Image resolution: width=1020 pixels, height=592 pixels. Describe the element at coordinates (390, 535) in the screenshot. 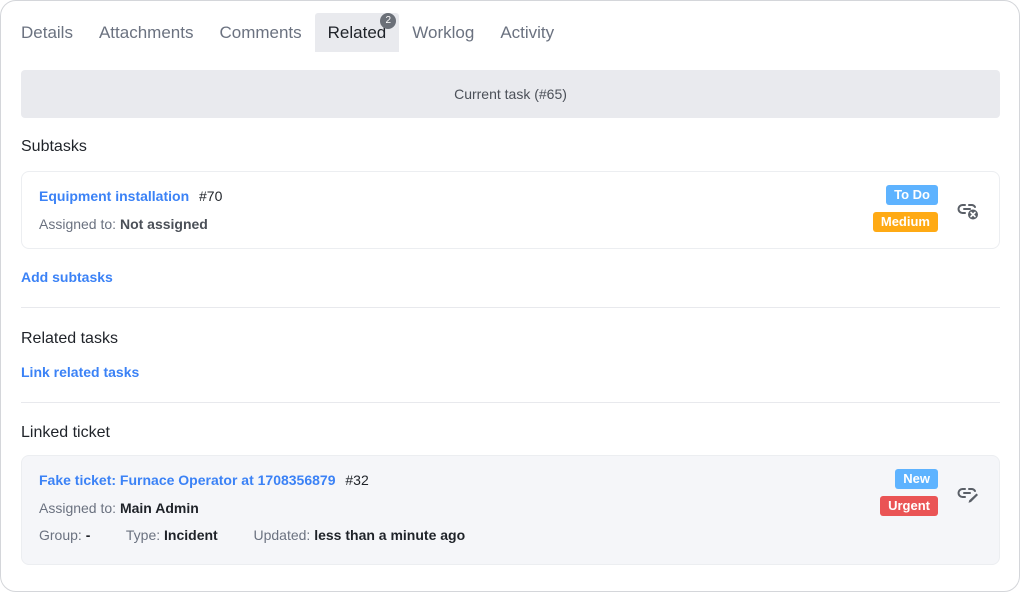

I see `updated-value: less than a minute ago` at that location.